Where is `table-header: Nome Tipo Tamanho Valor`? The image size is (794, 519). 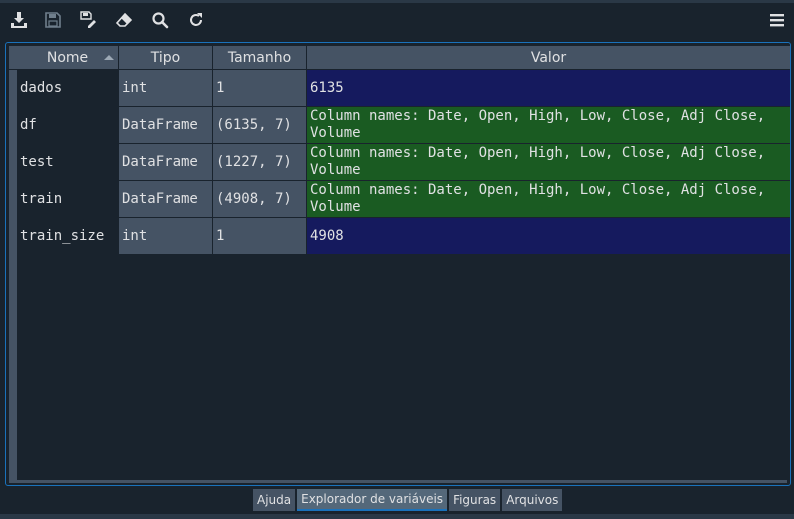
table-header: Nome Tipo Tamanho Valor is located at coordinates (403, 57).